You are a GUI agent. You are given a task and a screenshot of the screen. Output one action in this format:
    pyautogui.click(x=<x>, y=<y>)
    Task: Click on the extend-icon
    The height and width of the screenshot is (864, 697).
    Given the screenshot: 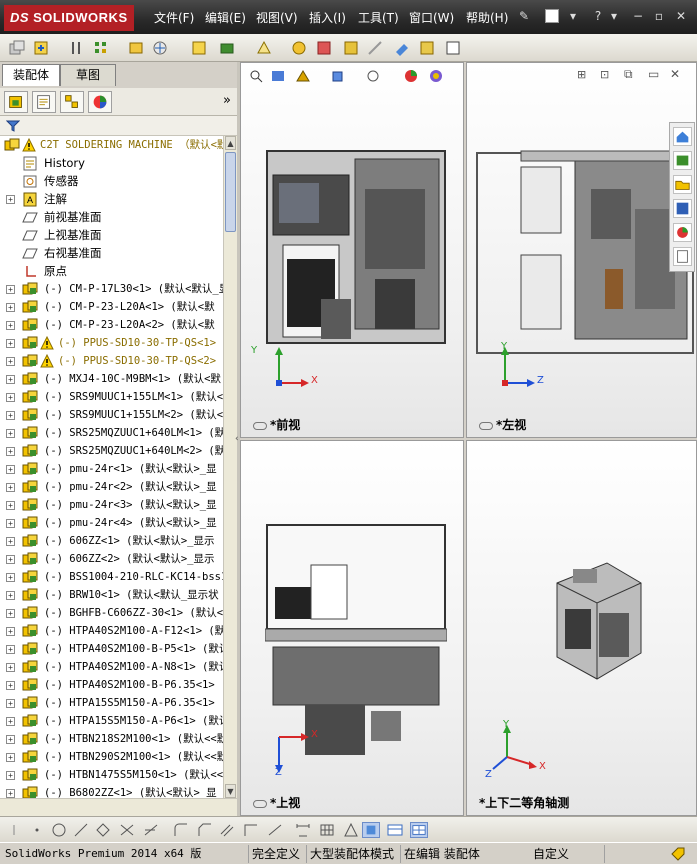 What is the action you would take?
    pyautogui.click(x=151, y=830)
    